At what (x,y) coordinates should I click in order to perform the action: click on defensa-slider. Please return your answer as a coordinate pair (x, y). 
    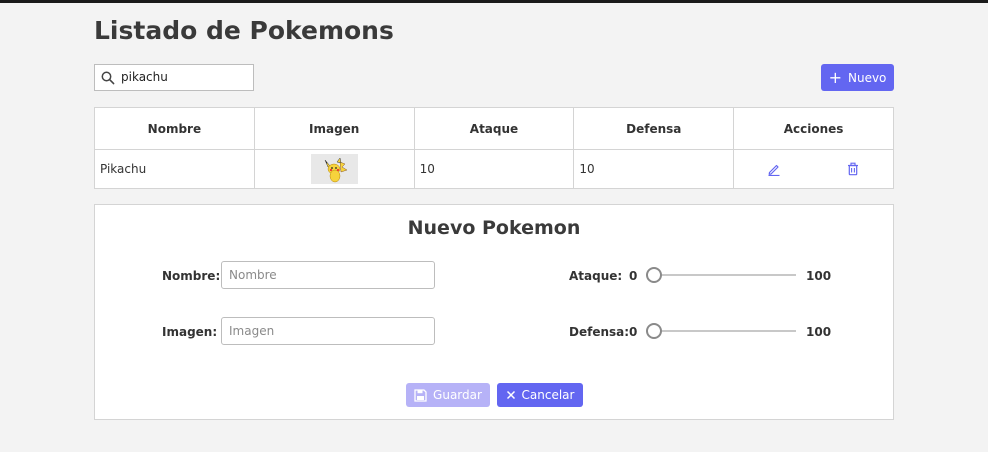
    Looking at the image, I should click on (721, 331).